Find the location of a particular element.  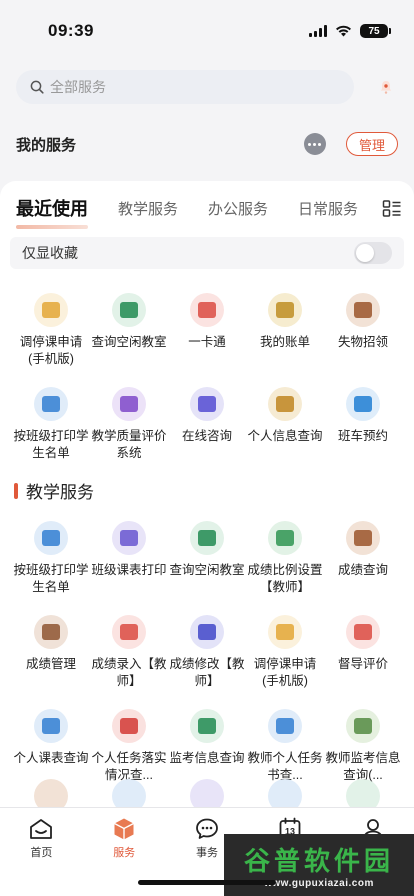

service-item: 在线咨询 is located at coordinates (207, 434).